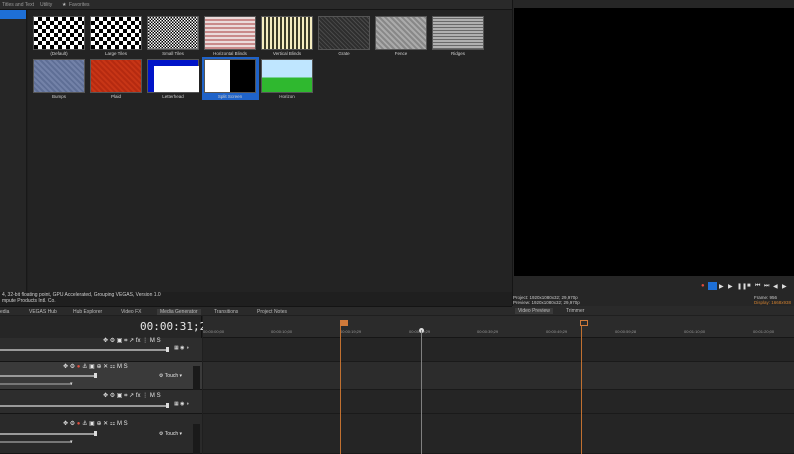  Describe the element at coordinates (458, 33) in the screenshot. I see `thumb-ridges` at that location.